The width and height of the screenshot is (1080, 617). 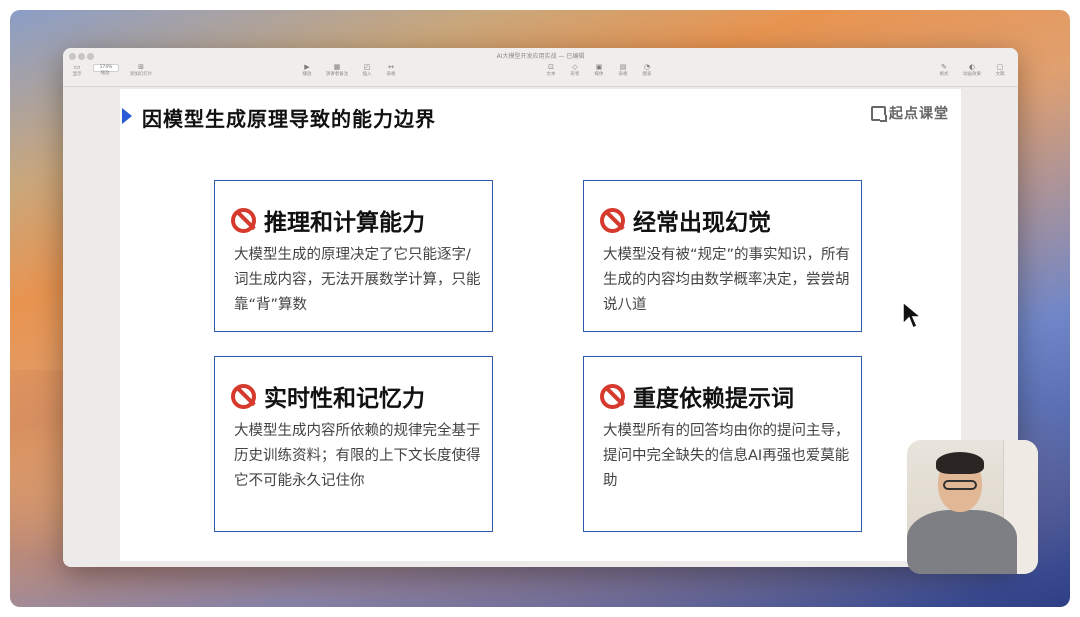 What do you see at coordinates (357, 280) in the screenshot?
I see `card-body: 大模型生成的原理决定了它只能逐字/词生成内容，无法开展数学计算，只能靠“背”算数` at bounding box center [357, 280].